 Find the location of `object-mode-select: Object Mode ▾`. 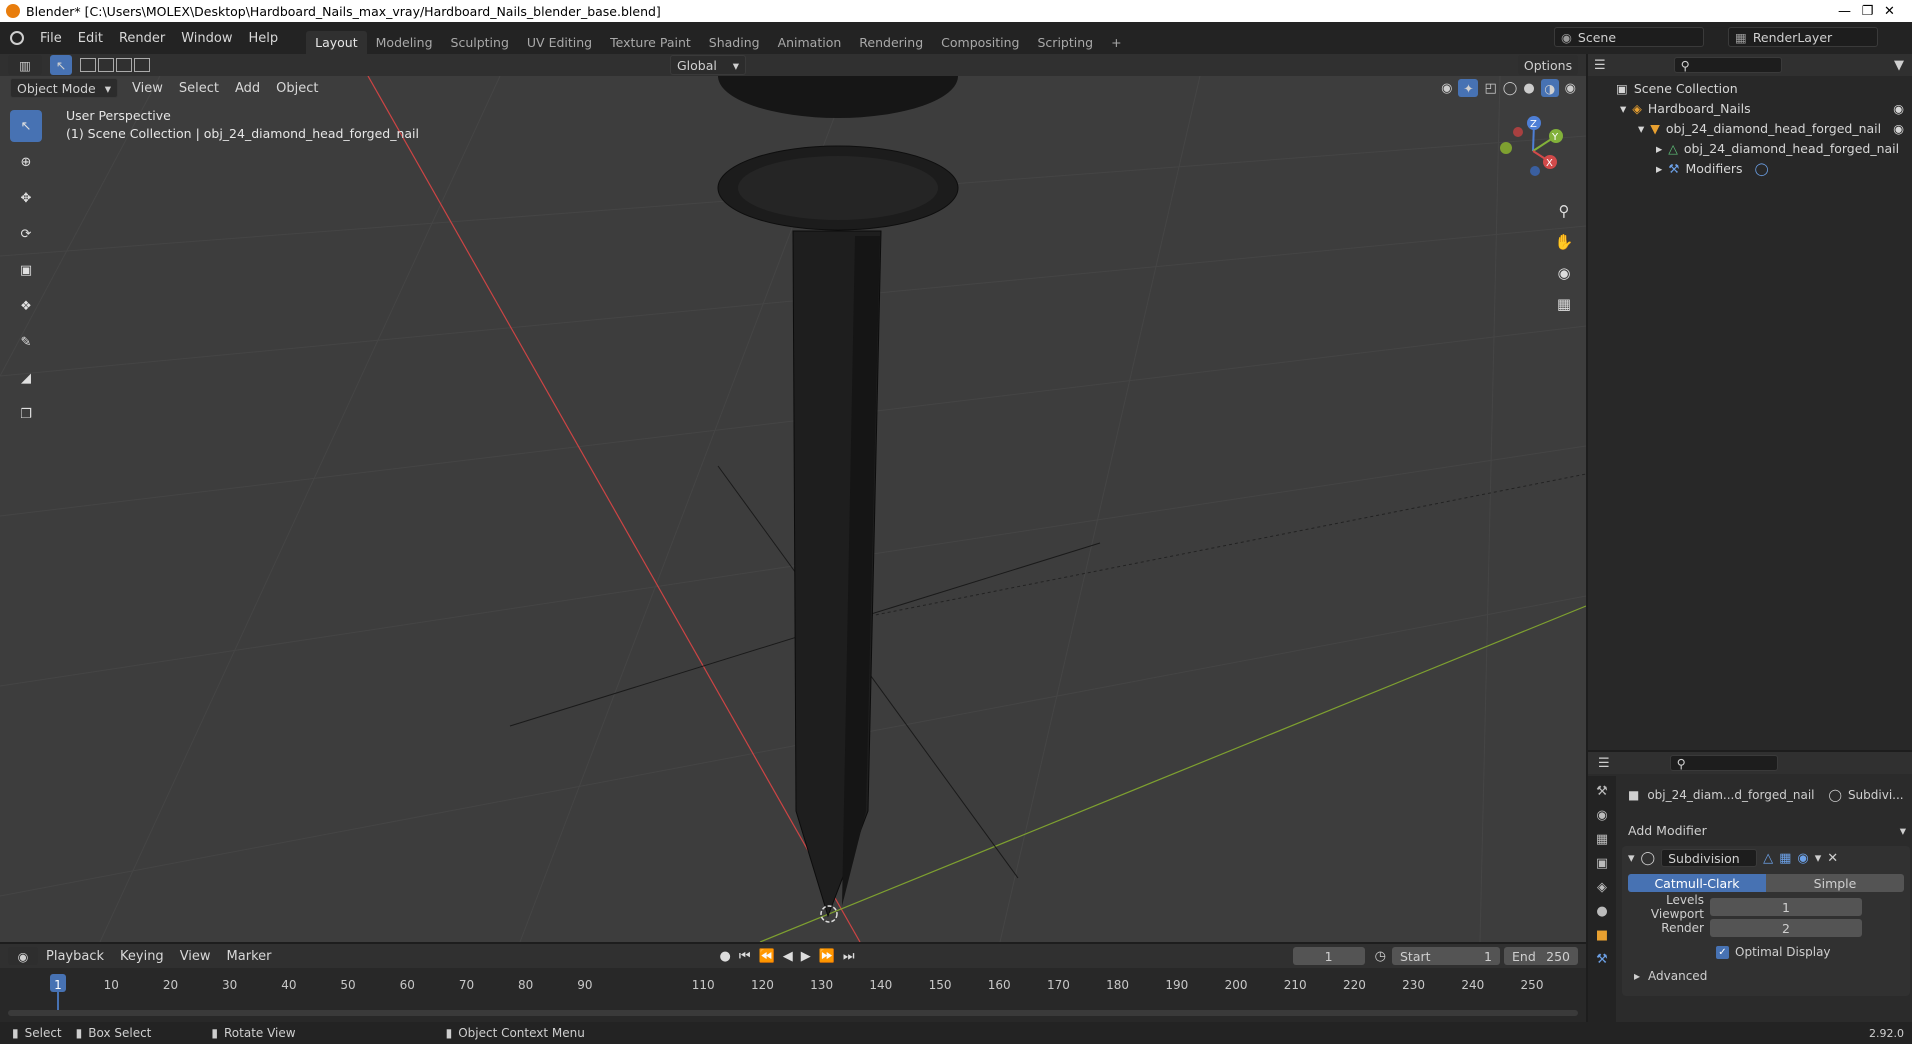

object-mode-select: Object Mode ▾ is located at coordinates (64, 88).